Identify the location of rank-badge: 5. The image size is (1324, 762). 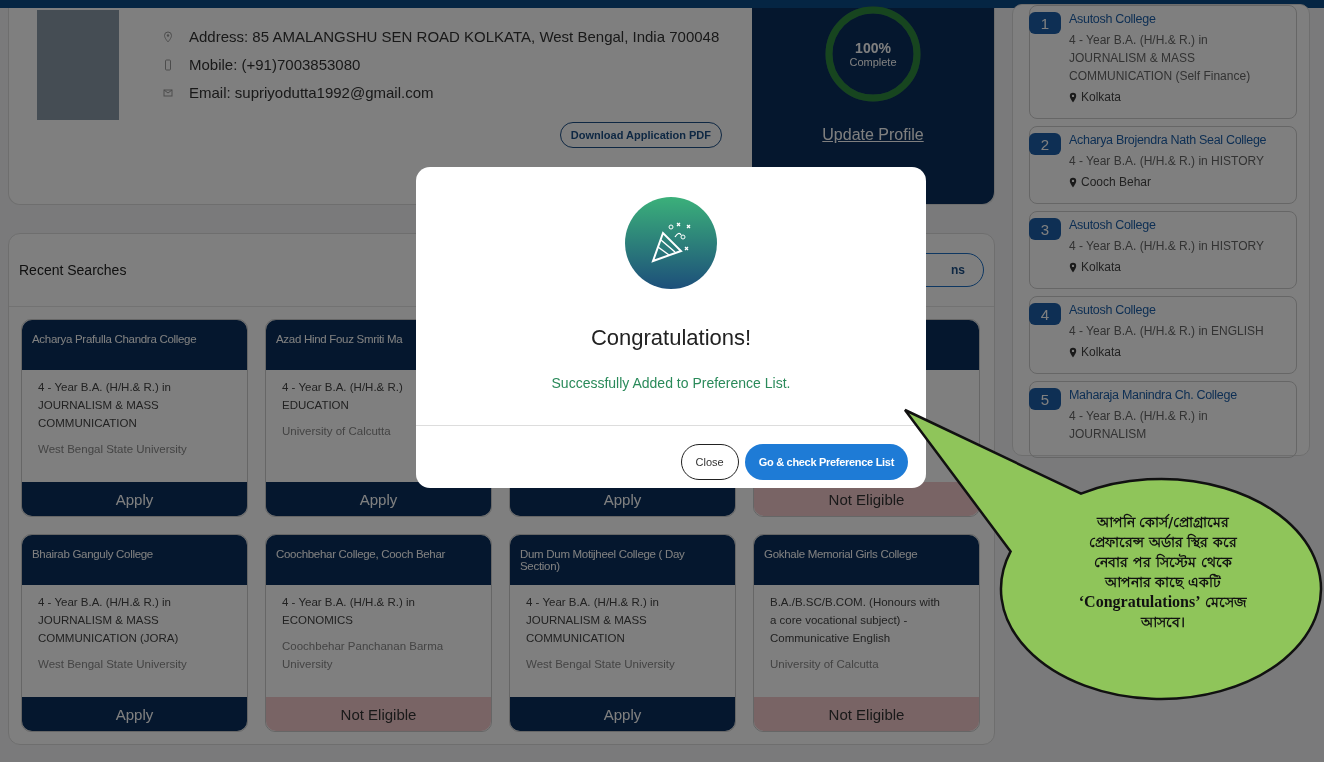
(1045, 399).